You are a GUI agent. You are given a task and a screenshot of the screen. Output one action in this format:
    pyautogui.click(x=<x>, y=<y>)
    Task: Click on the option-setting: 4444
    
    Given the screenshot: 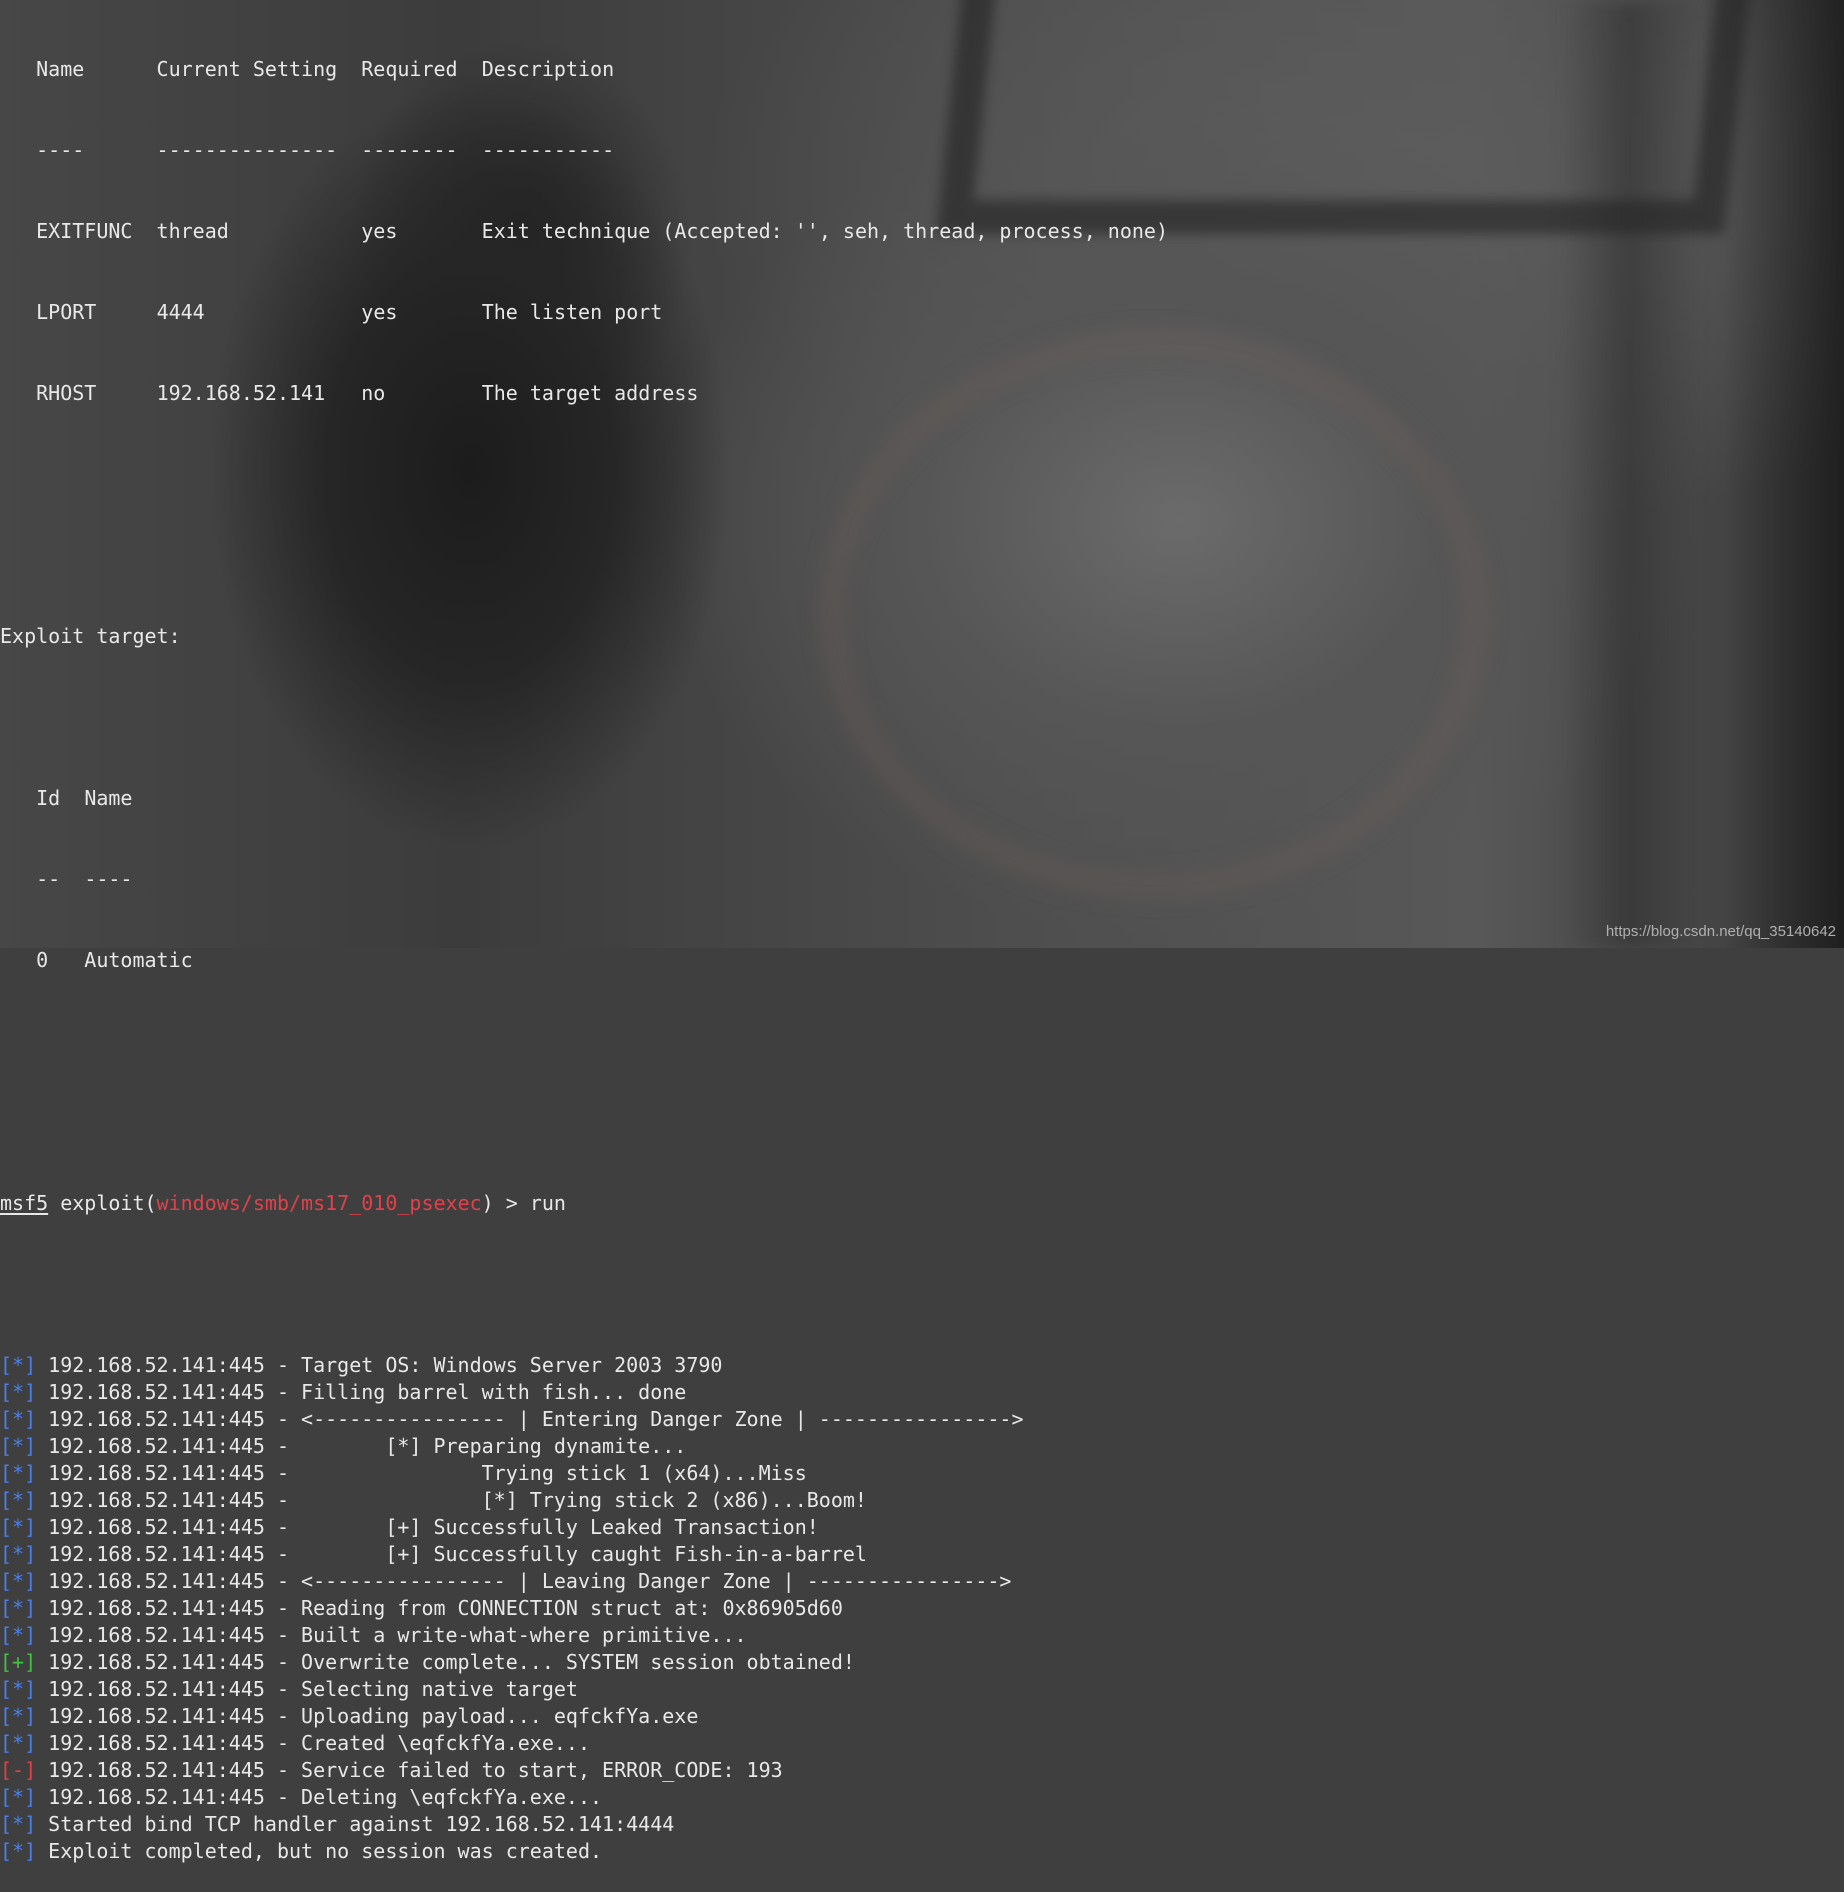 What is the action you would take?
    pyautogui.click(x=180, y=312)
    